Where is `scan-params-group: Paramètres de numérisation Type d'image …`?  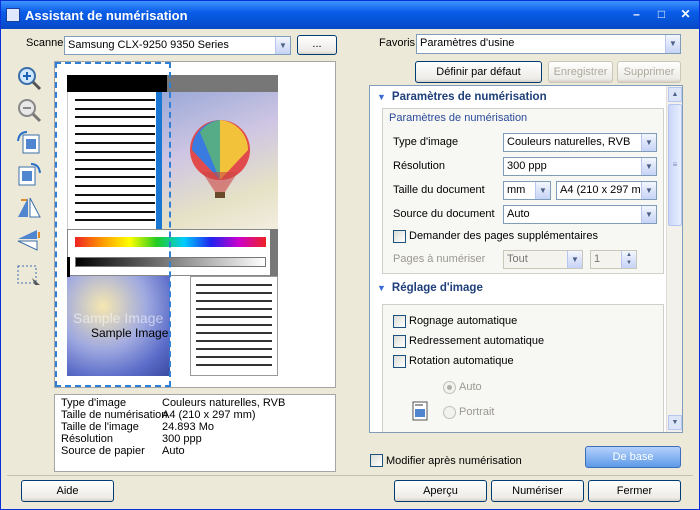
scan-params-group: Paramètres de numérisation Type d'image … is located at coordinates (523, 191).